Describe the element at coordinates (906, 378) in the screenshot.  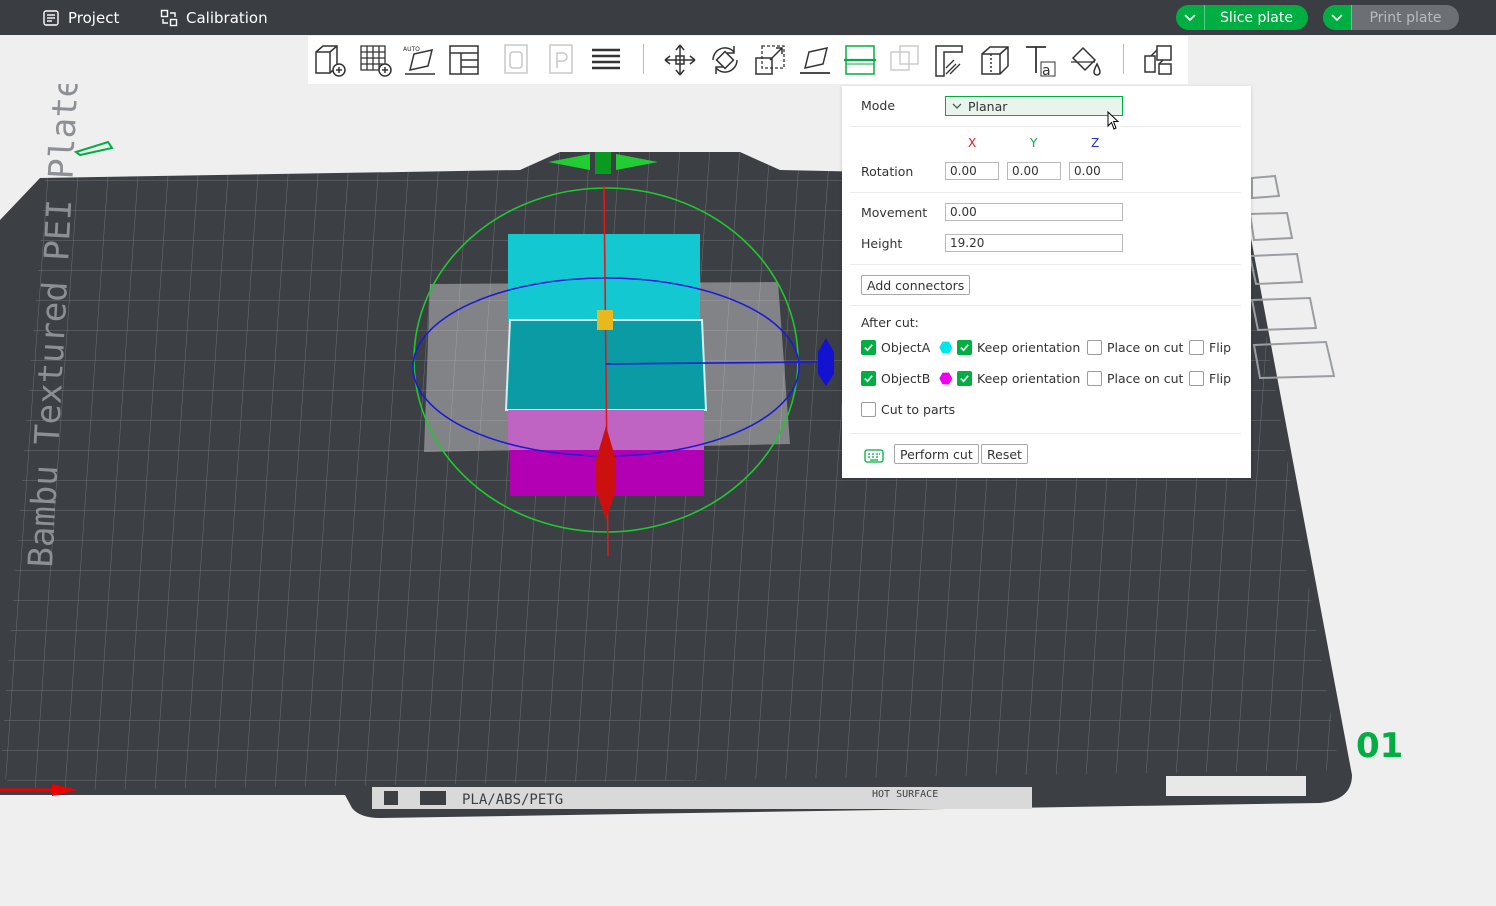
I see `object-b-label: ObjectB` at that location.